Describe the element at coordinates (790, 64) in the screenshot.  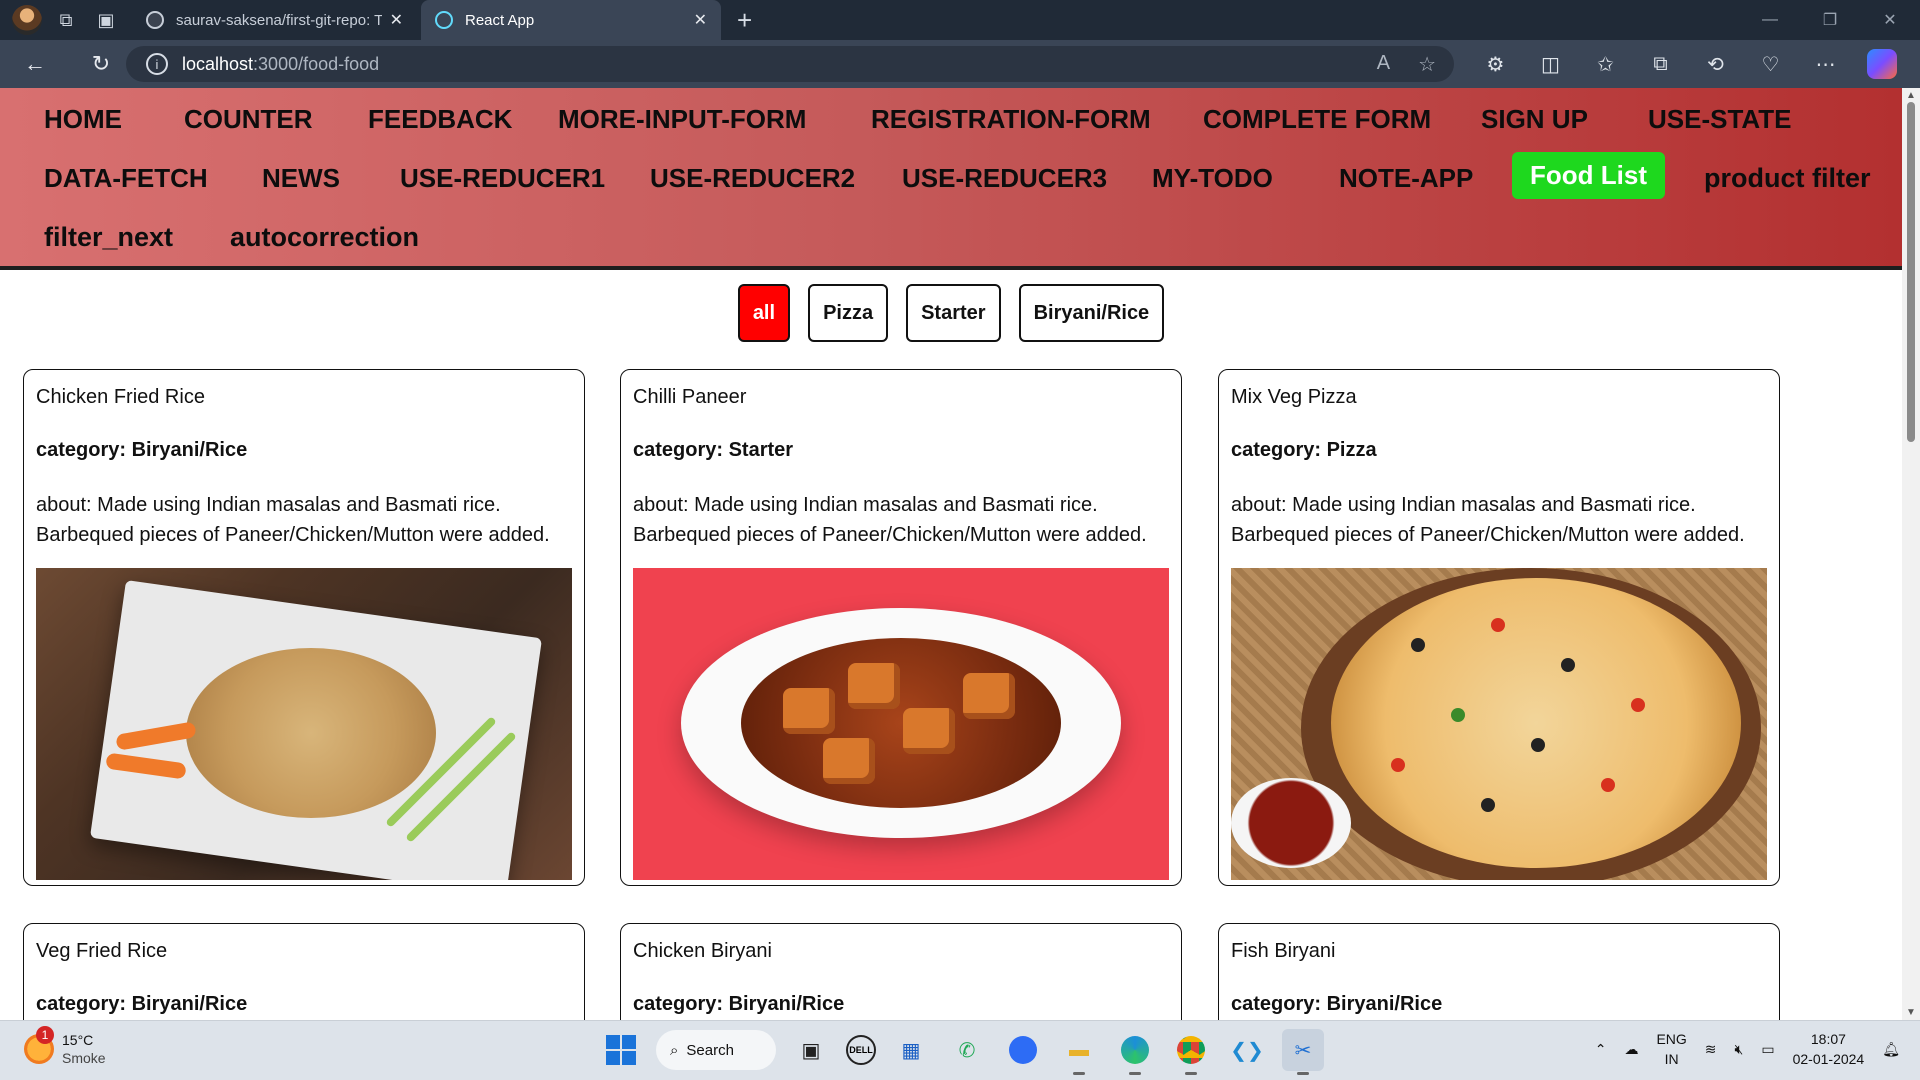
I see `url-field: i localhost:3000/food-food A ☆` at that location.